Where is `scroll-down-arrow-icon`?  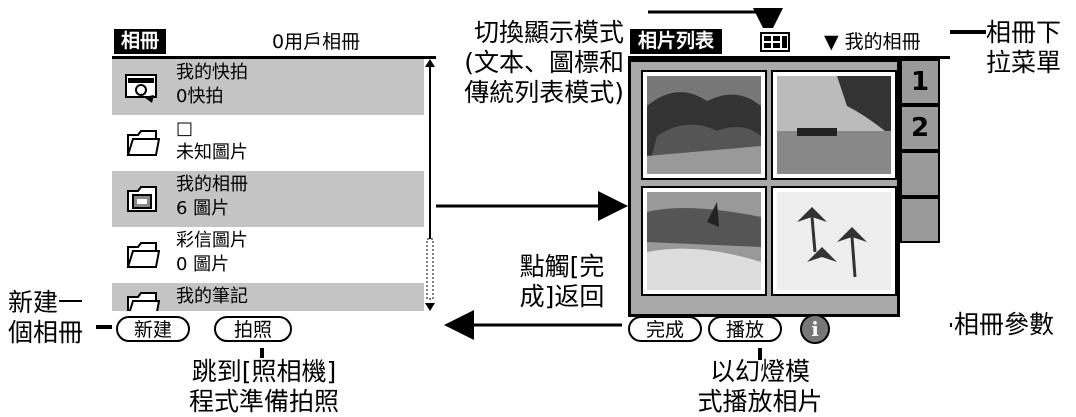
scroll-down-arrow-icon is located at coordinates (430, 307).